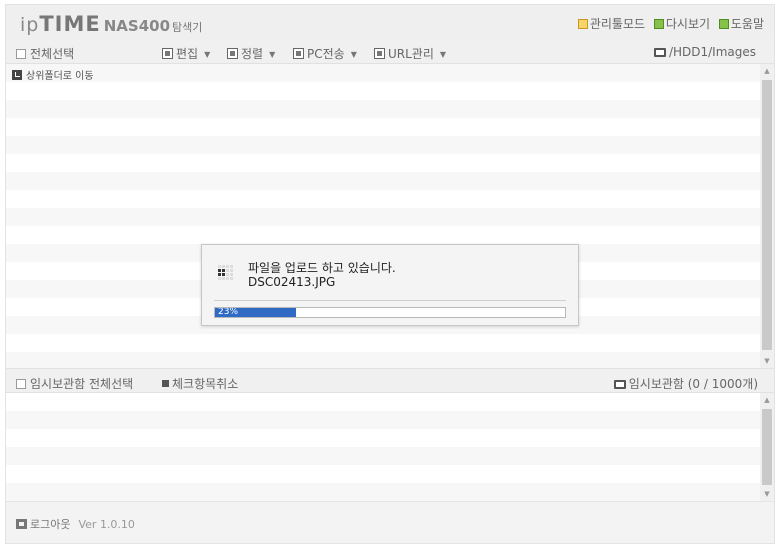 This screenshot has height=548, width=780. I want to click on upload-progress-dialog: 파일을 업로드 하고 있습니다. DSC02413.JPG 23%, so click(390, 285).